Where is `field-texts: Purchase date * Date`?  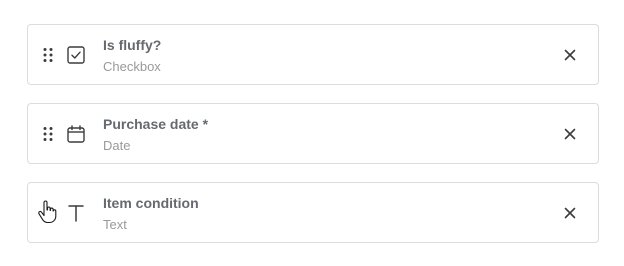 field-texts: Purchase date * Date is located at coordinates (155, 134).